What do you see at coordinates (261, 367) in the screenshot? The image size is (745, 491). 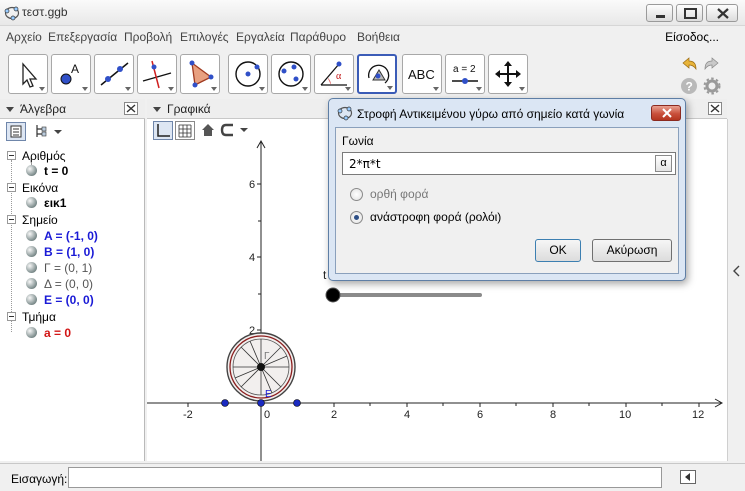 I see `wheel-image` at bounding box center [261, 367].